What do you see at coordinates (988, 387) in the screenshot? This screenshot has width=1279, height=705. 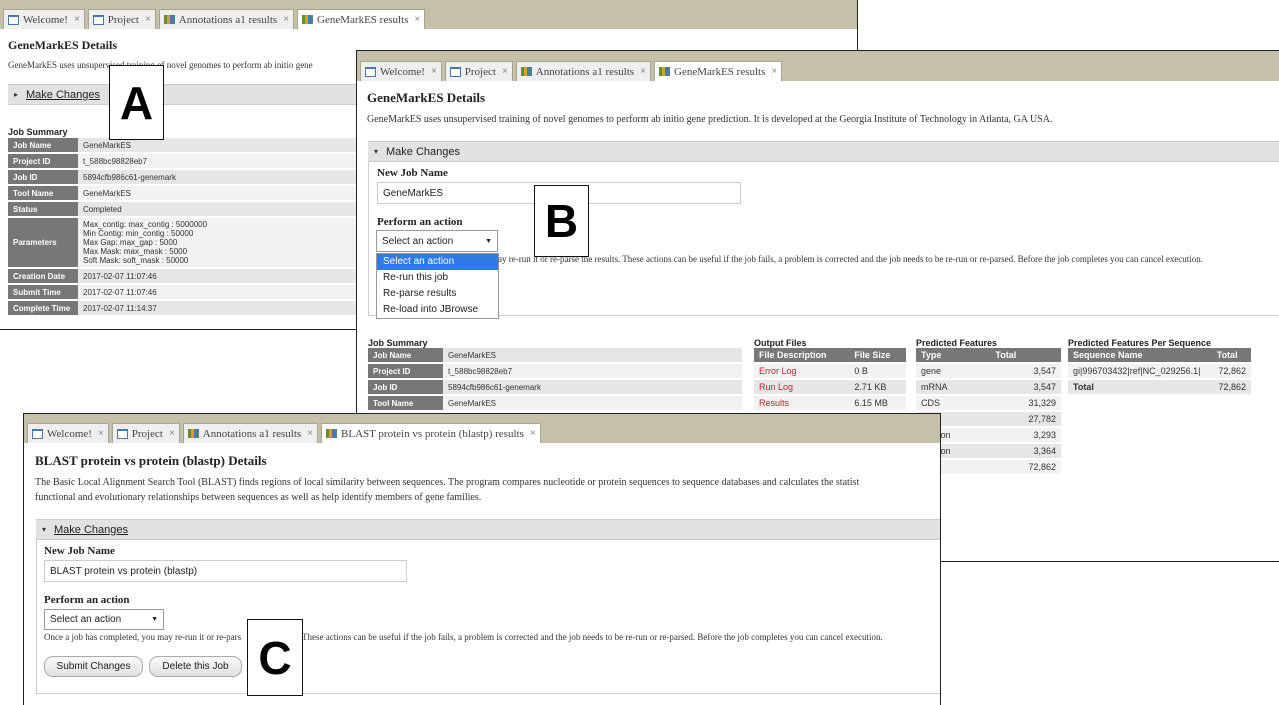 I see `table-row: mRNA 3,547` at bounding box center [988, 387].